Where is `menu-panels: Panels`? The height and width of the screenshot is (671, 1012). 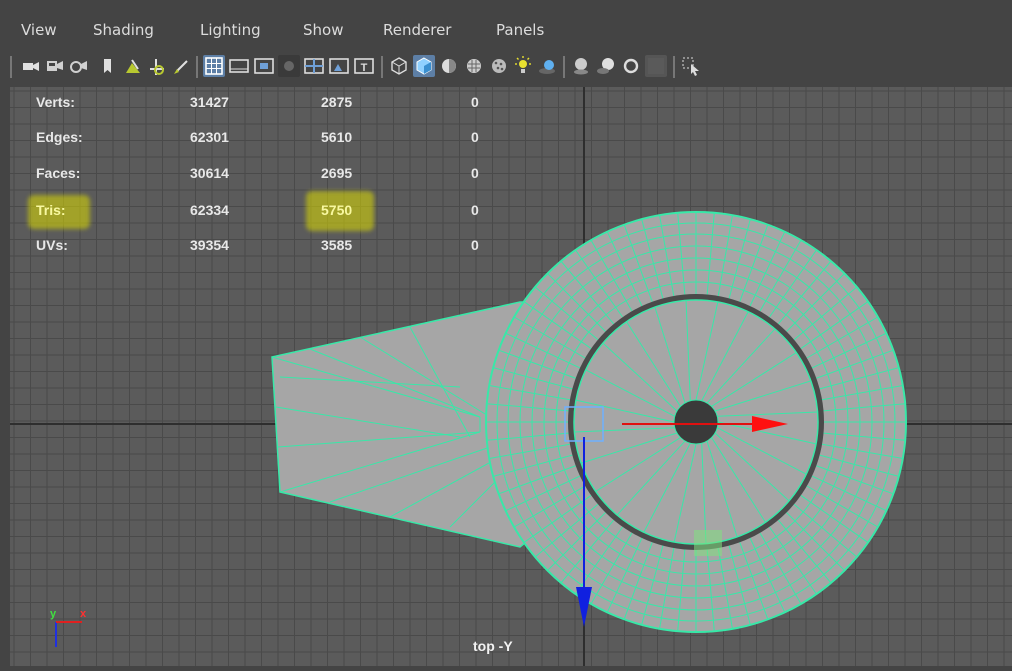
menu-panels: Panels is located at coordinates (520, 30).